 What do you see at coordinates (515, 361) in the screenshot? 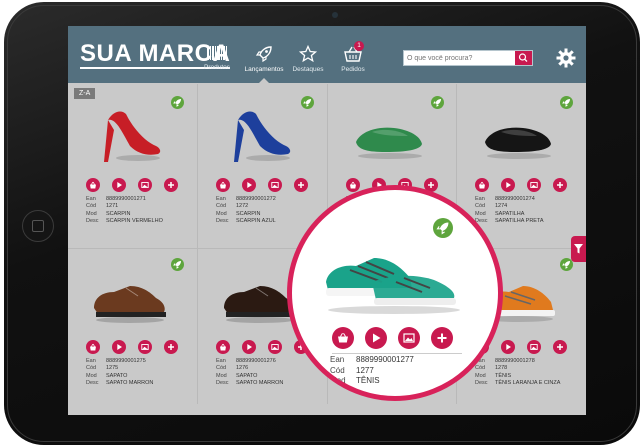
I see `ean-value: 8889990001278` at bounding box center [515, 361].